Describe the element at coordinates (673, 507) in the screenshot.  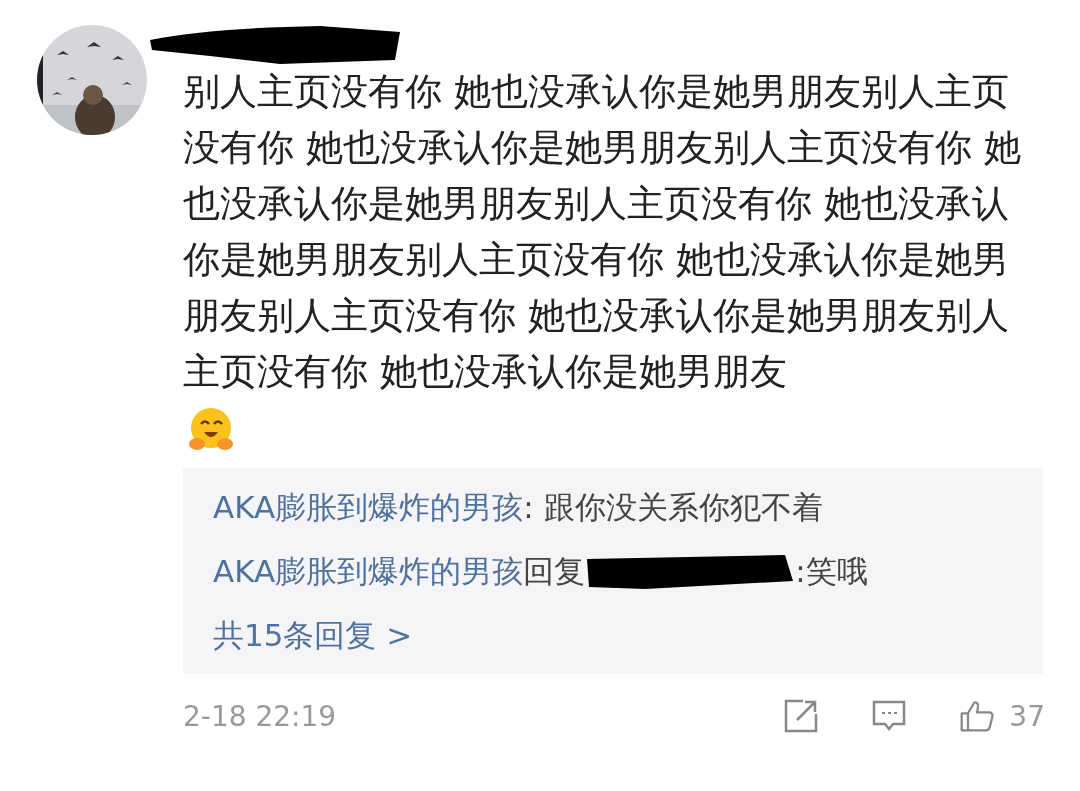
I see `reply-text: : 跟你没关系你犯不着` at that location.